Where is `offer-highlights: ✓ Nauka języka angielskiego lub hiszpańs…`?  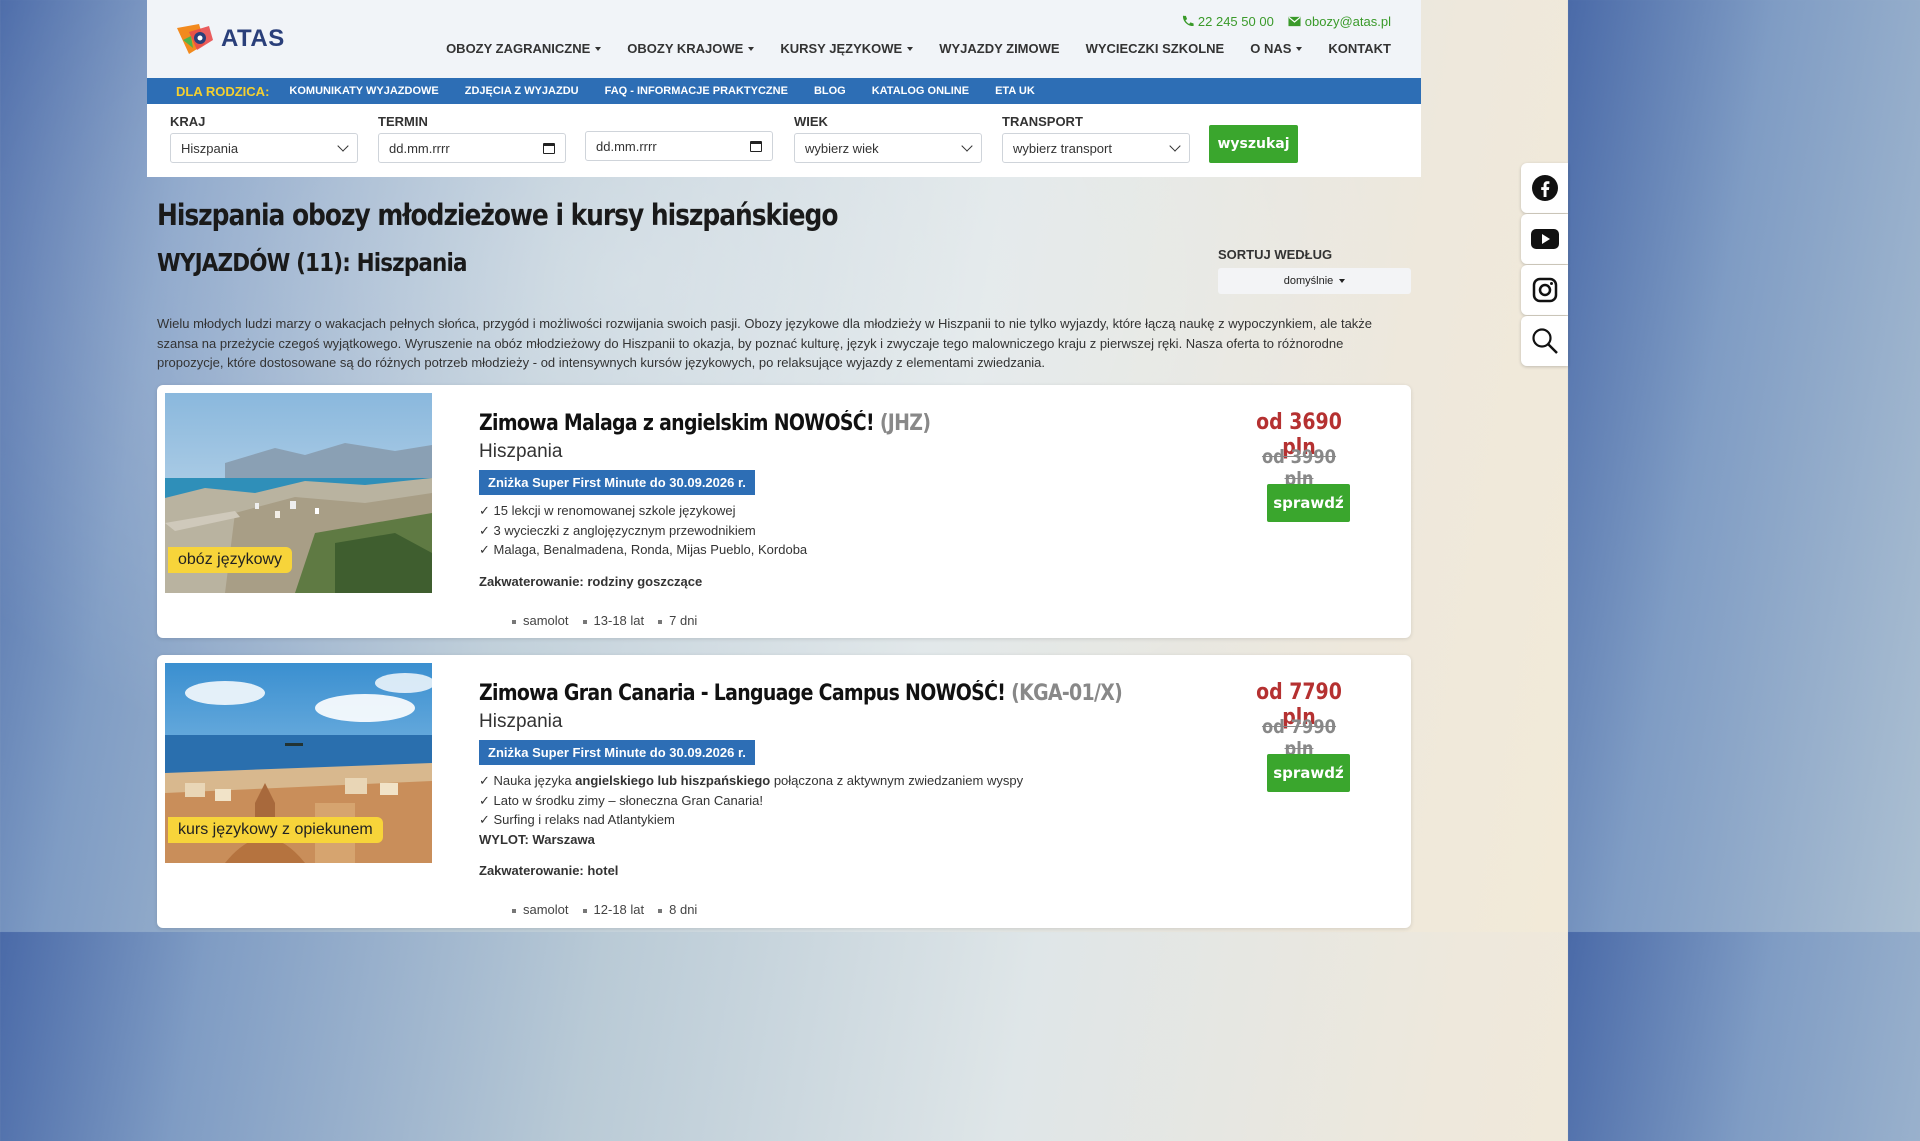 offer-highlights: ✓ Nauka języka angielskiego lub hiszpańs… is located at coordinates (751, 810).